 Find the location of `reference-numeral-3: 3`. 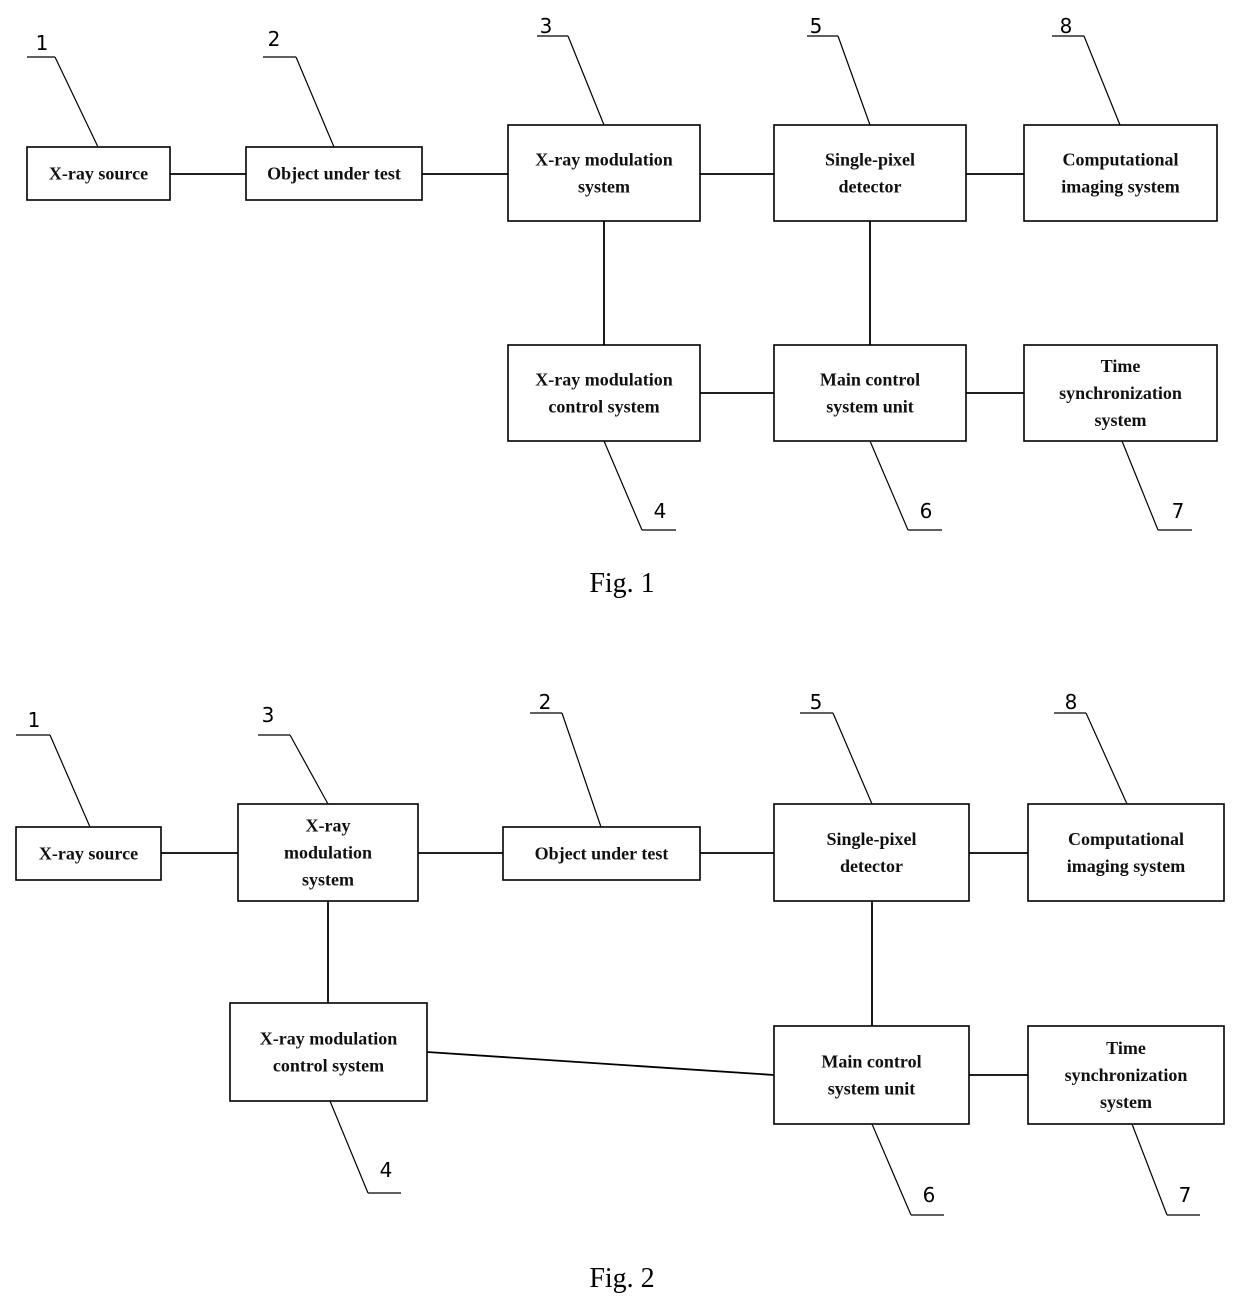

reference-numeral-3: 3 is located at coordinates (571, 70).